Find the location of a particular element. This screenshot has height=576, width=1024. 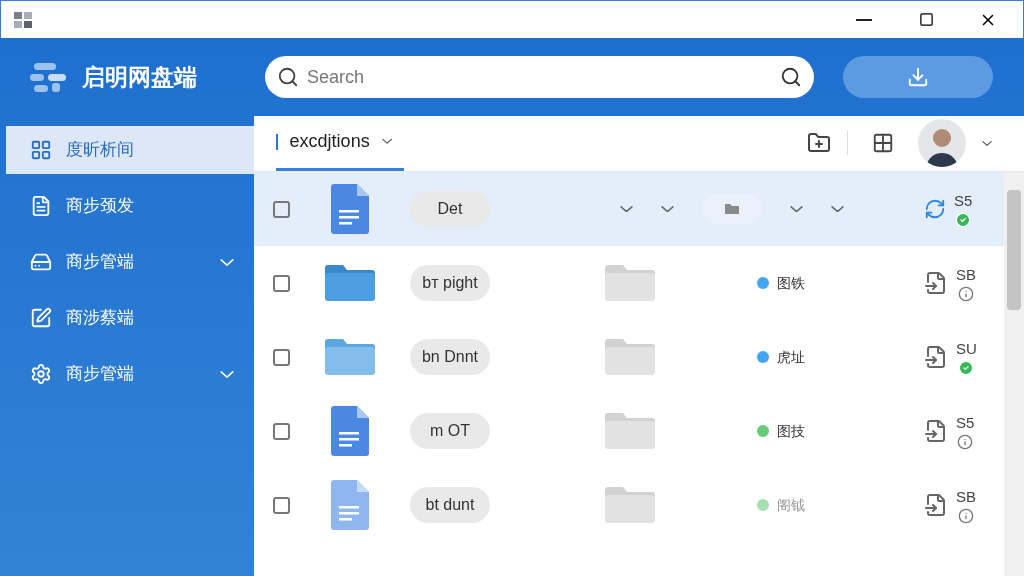

file-tag: bт pight is located at coordinates (450, 283).